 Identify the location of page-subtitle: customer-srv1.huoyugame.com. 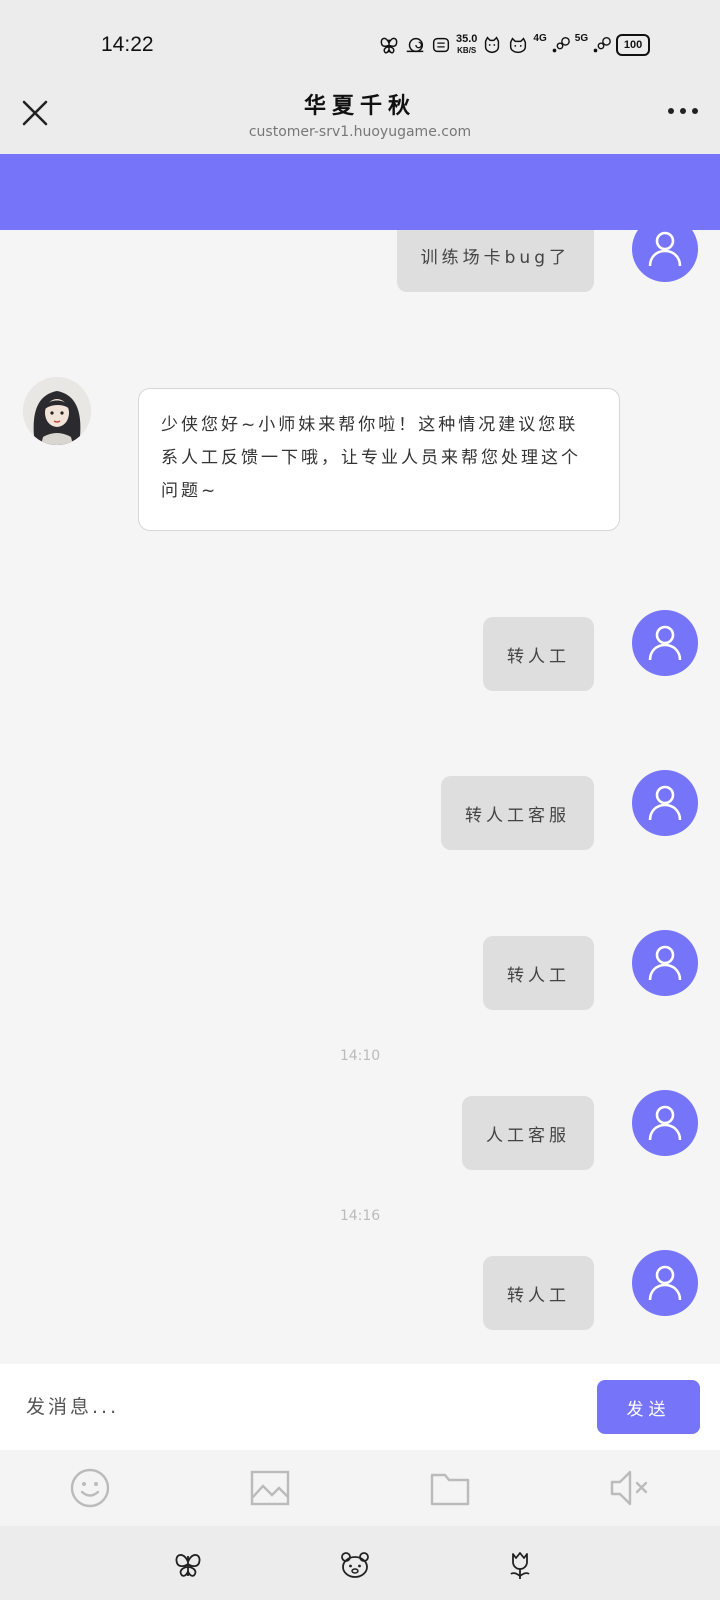
(360, 132).